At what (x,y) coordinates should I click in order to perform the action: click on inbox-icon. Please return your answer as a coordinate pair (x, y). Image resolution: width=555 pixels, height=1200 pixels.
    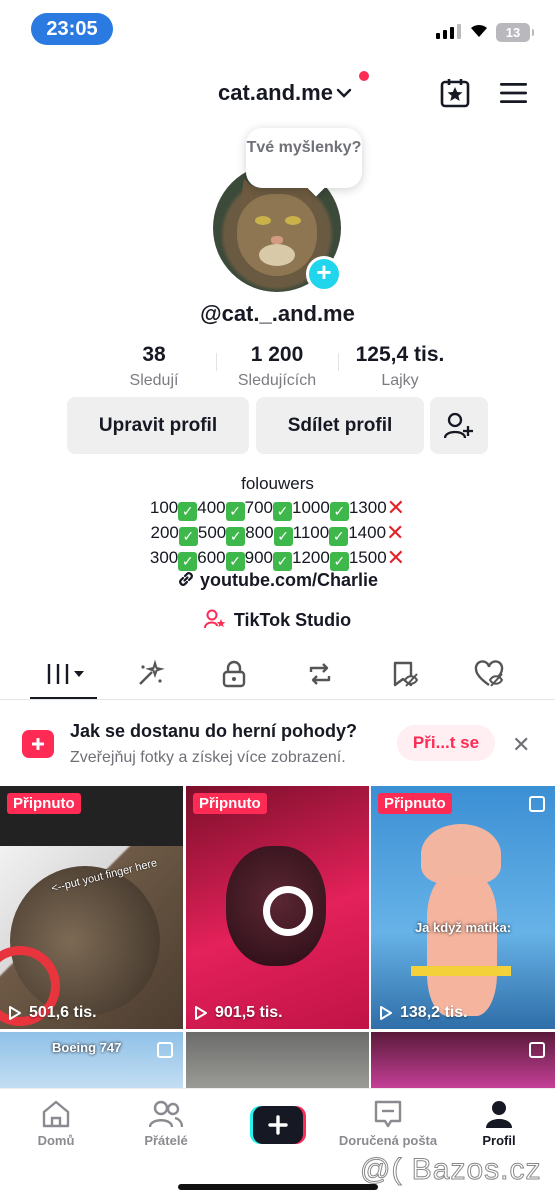
    Looking at the image, I should click on (388, 1114).